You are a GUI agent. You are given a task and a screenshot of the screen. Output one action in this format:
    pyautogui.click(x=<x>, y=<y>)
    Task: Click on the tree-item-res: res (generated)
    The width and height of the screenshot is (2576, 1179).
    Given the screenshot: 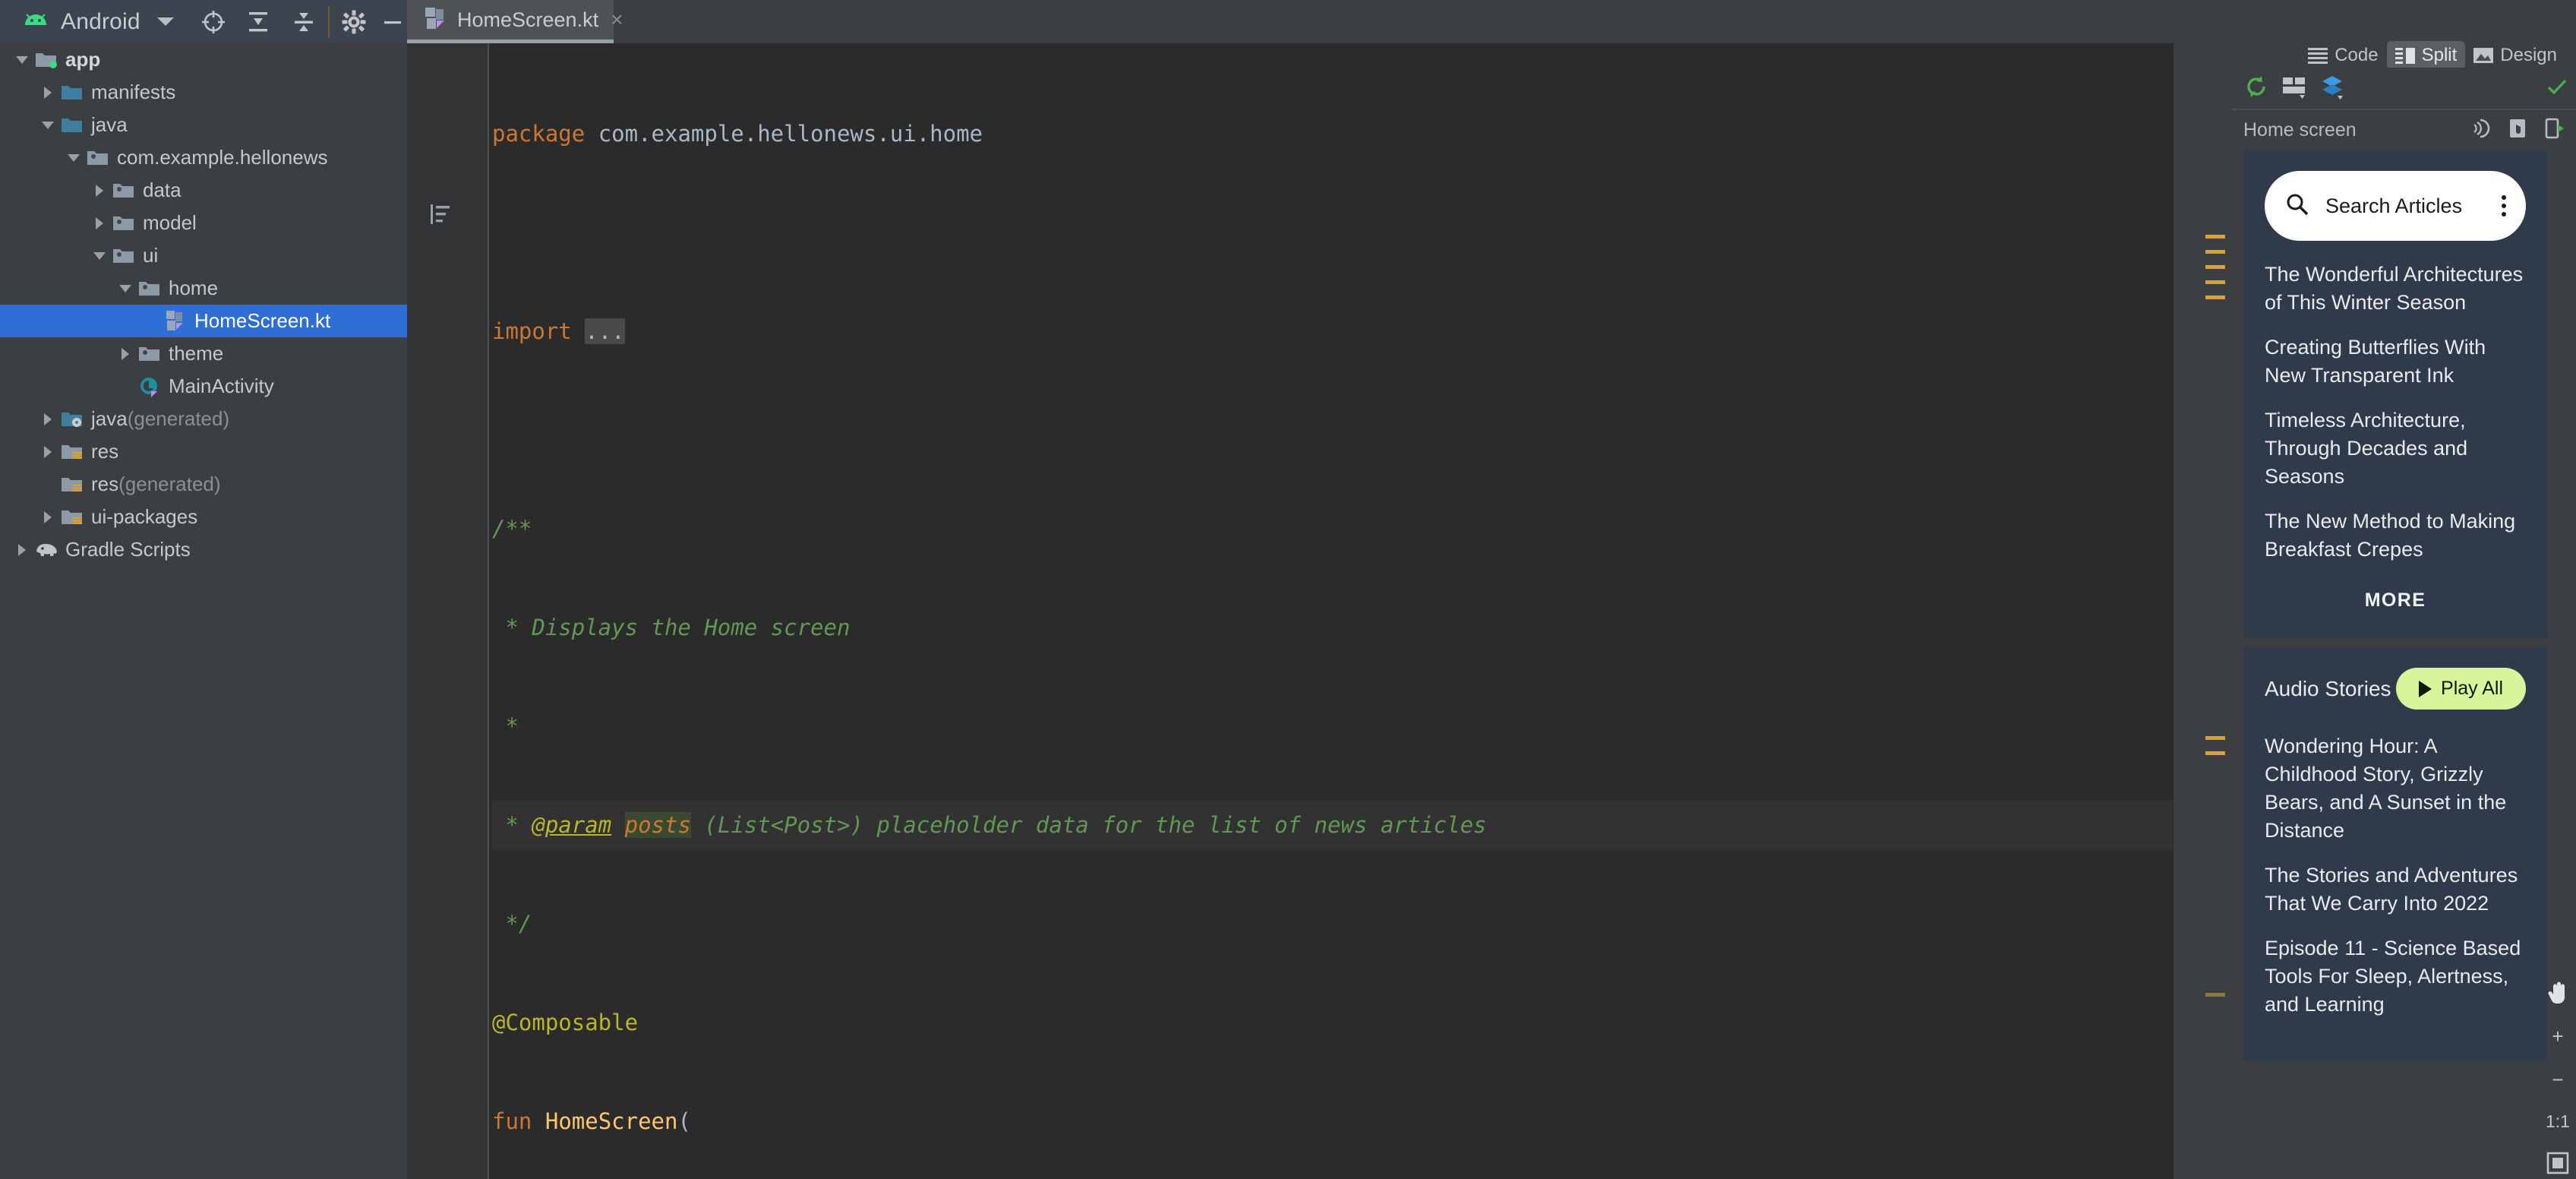 What is the action you would take?
    pyautogui.click(x=203, y=484)
    